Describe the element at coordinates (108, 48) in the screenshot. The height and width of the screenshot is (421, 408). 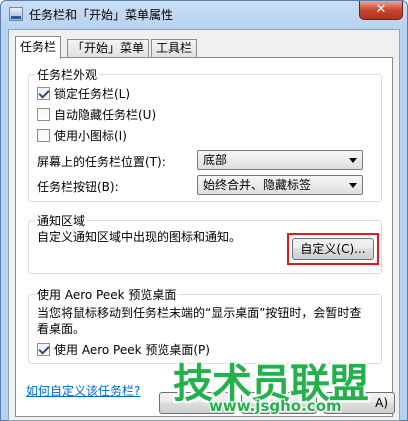
I see `tab-start-menu: 「开始」菜单` at that location.